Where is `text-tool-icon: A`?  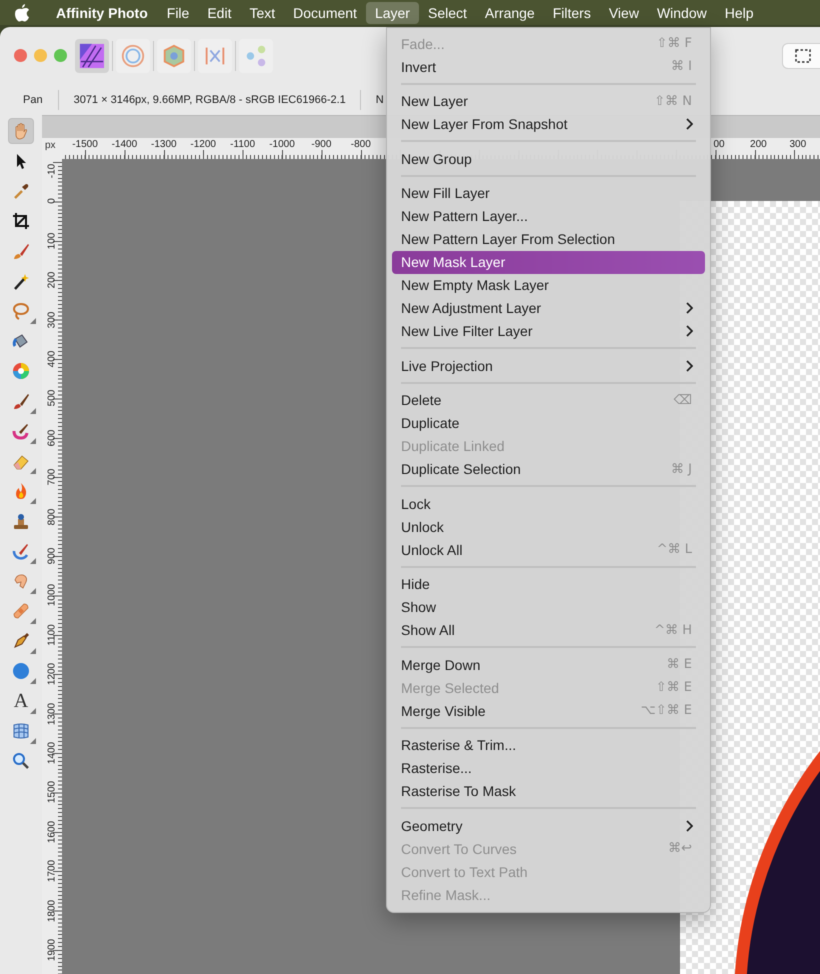 text-tool-icon: A is located at coordinates (21, 701).